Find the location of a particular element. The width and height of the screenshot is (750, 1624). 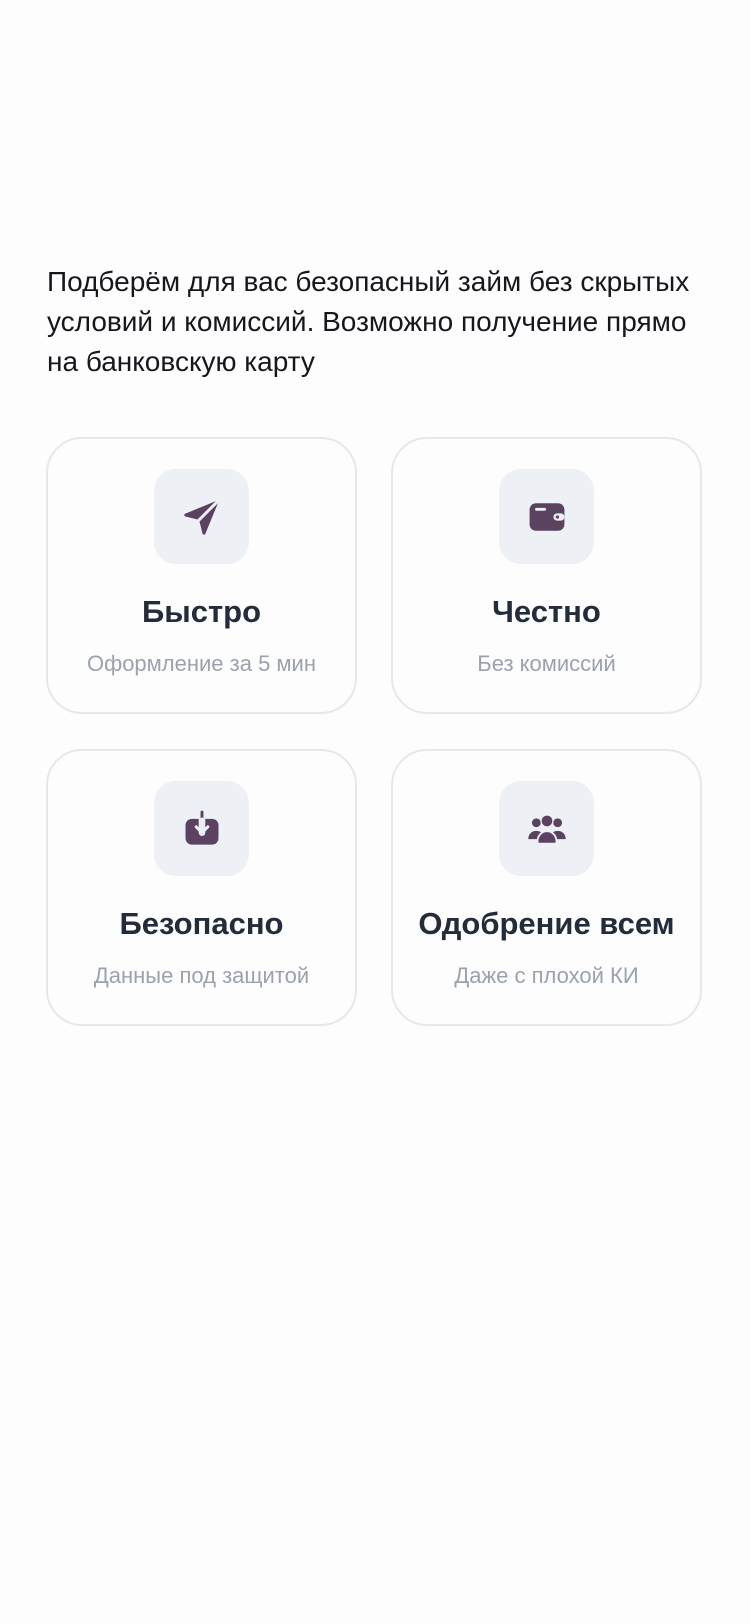

feature-subtitle: Оформление за 5 мин is located at coordinates (201, 663).